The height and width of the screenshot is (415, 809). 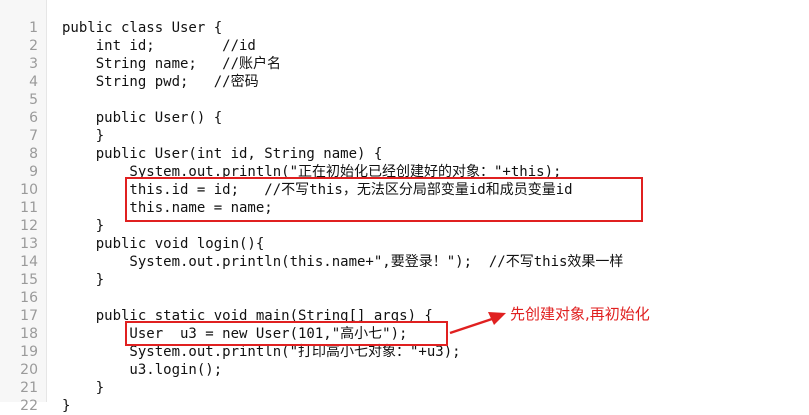 What do you see at coordinates (33, 28) in the screenshot?
I see `line-number: 1` at bounding box center [33, 28].